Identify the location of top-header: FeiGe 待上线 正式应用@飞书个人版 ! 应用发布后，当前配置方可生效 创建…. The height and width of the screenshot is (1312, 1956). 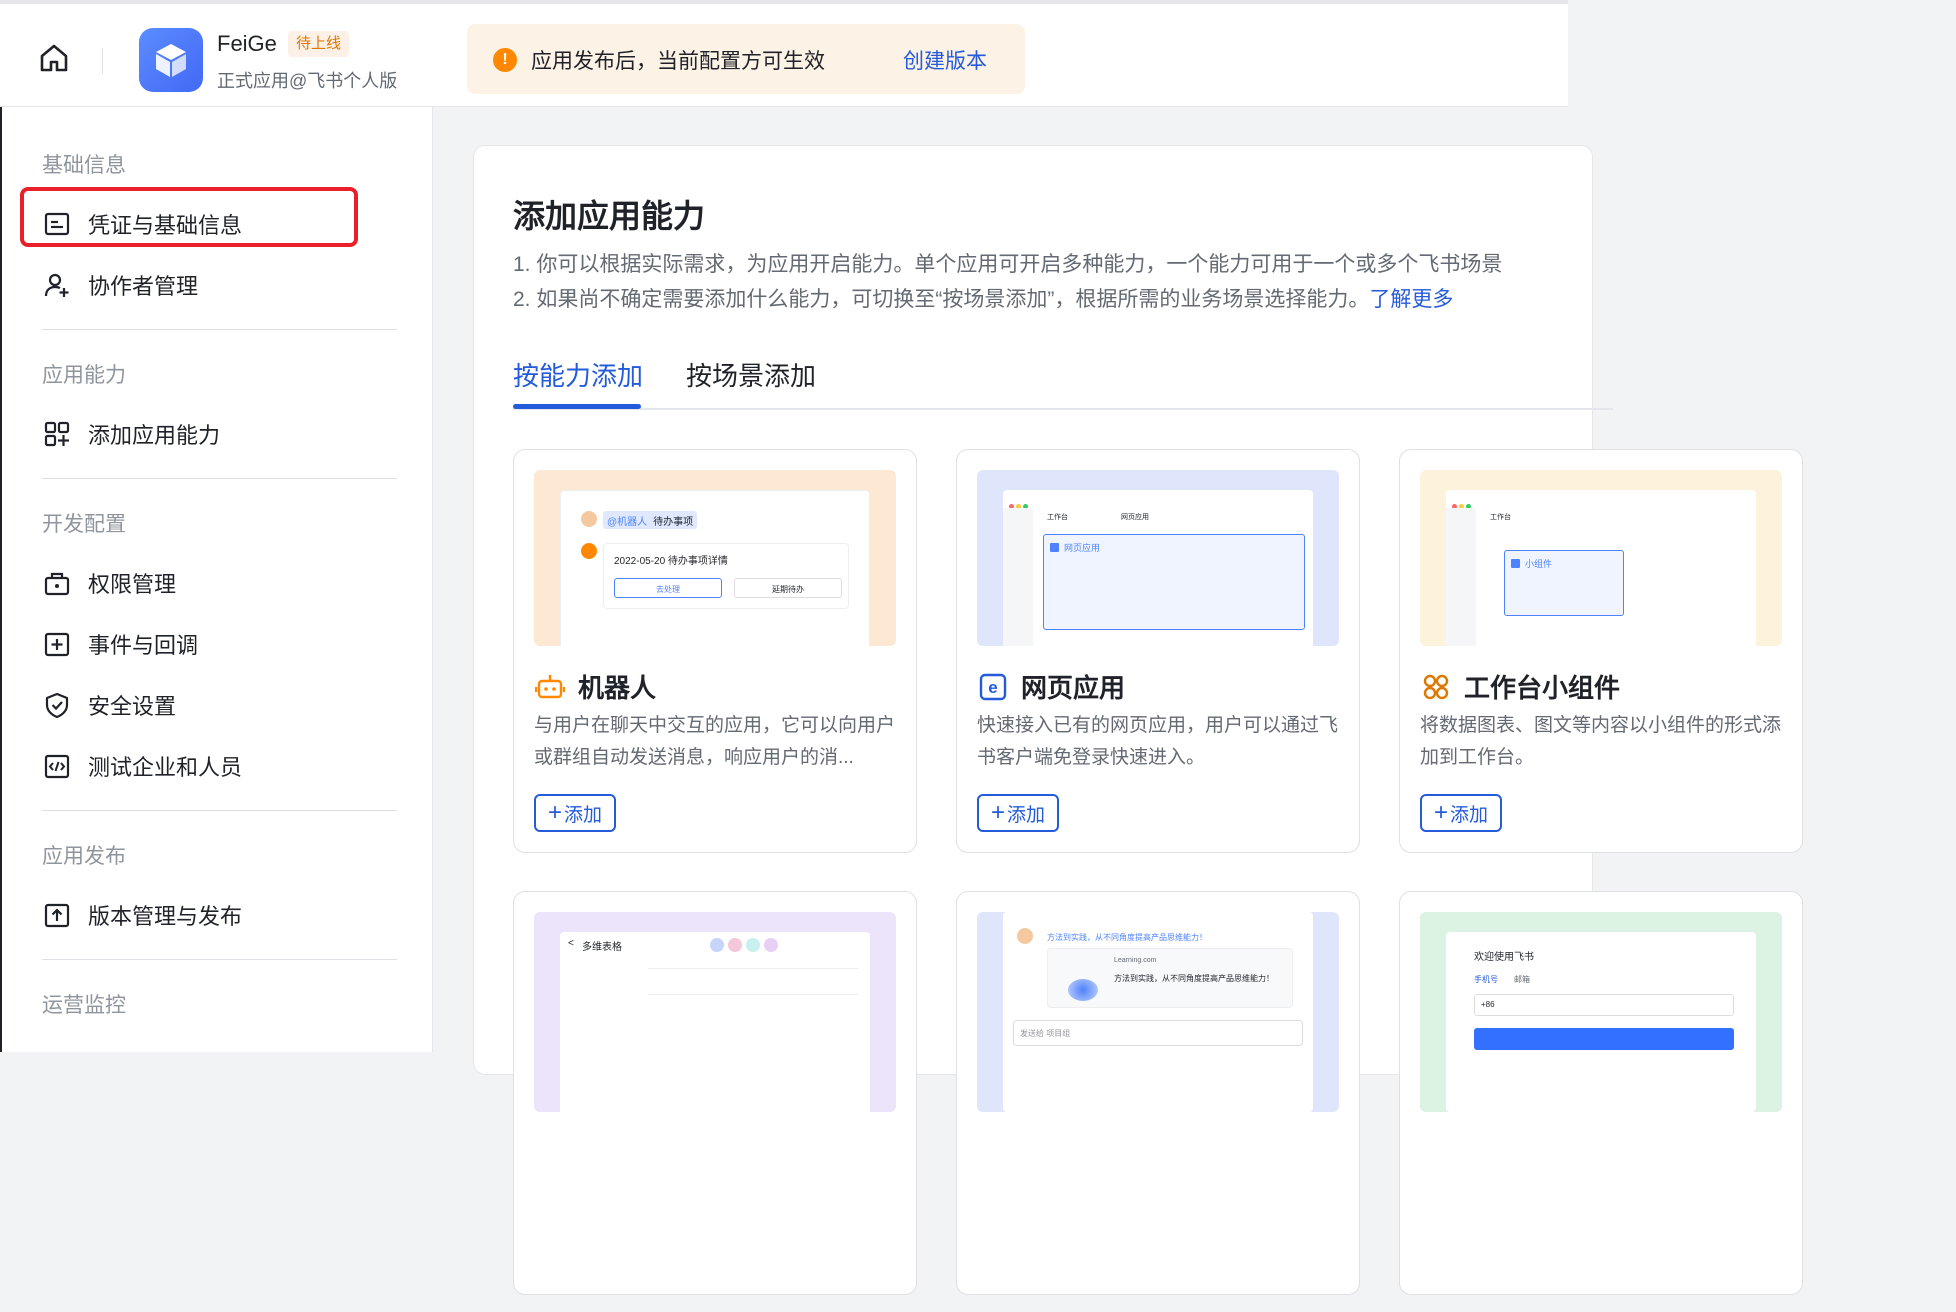
(784, 53).